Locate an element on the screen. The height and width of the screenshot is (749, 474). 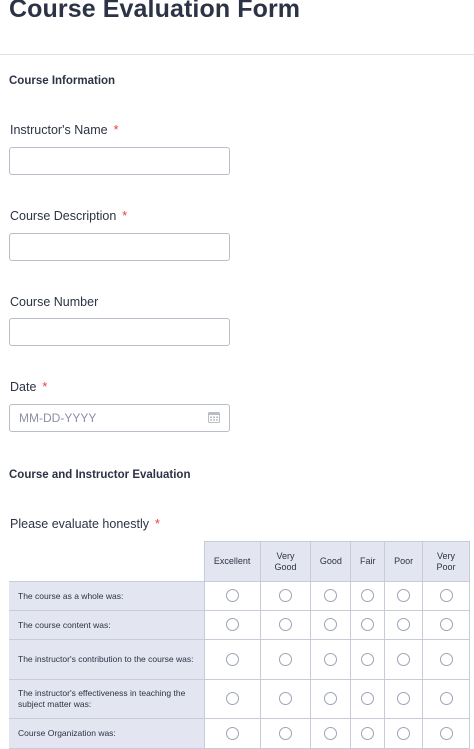
column-header-good: Good is located at coordinates (331, 561).